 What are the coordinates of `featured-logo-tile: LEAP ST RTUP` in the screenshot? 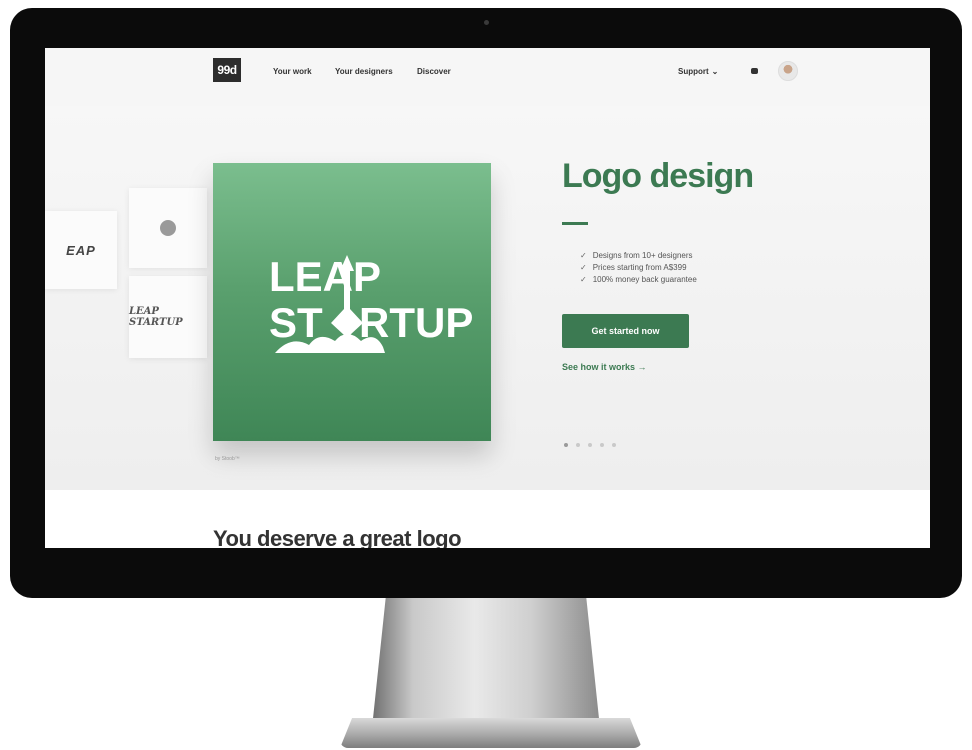 It's located at (352, 302).